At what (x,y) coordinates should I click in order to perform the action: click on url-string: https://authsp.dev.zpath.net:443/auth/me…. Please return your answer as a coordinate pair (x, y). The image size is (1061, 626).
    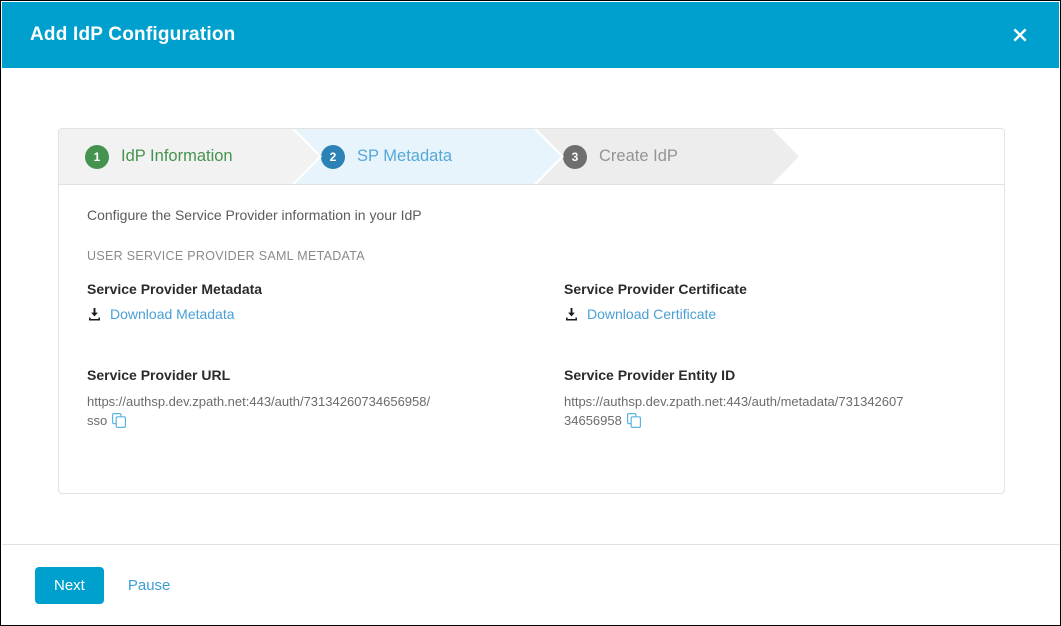
    Looking at the image, I should click on (734, 410).